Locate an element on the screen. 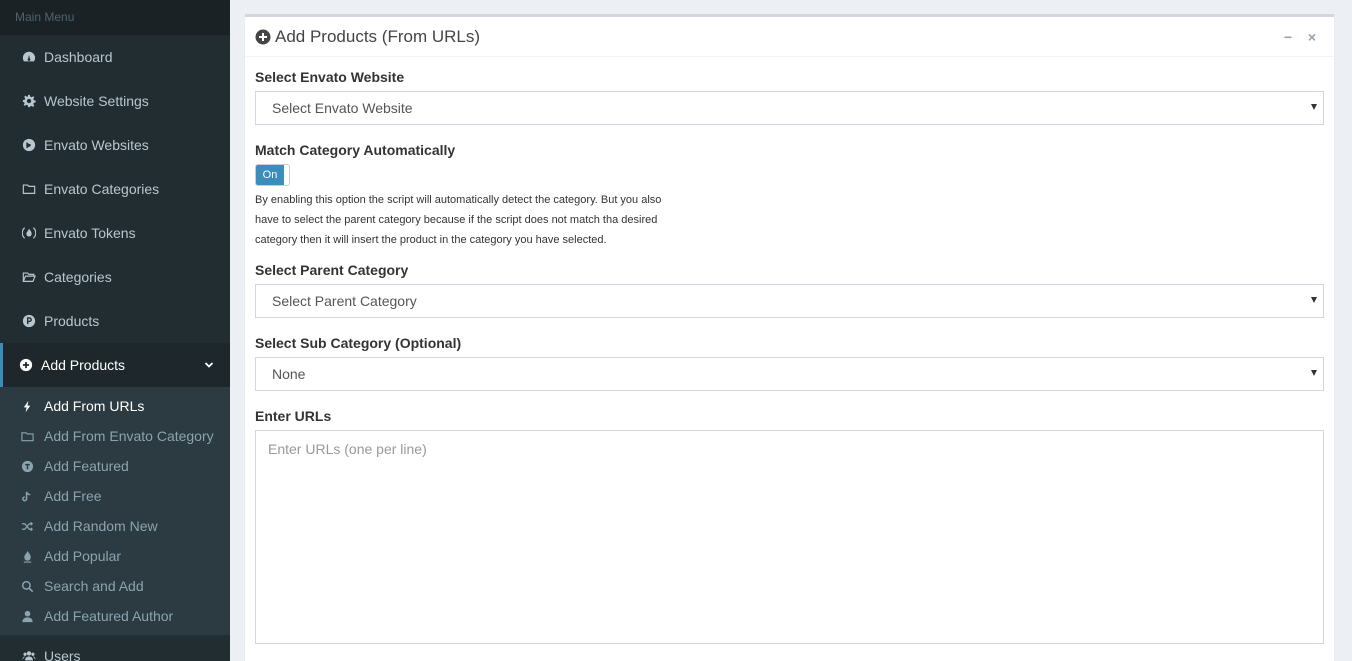 Image resolution: width=1352 pixels, height=661 pixels. toggle-on-label: On is located at coordinates (270, 175).